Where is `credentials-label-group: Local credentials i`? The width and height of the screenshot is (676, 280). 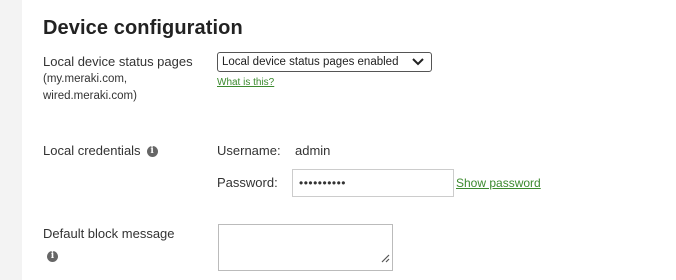 credentials-label-group: Local credentials i is located at coordinates (100, 150).